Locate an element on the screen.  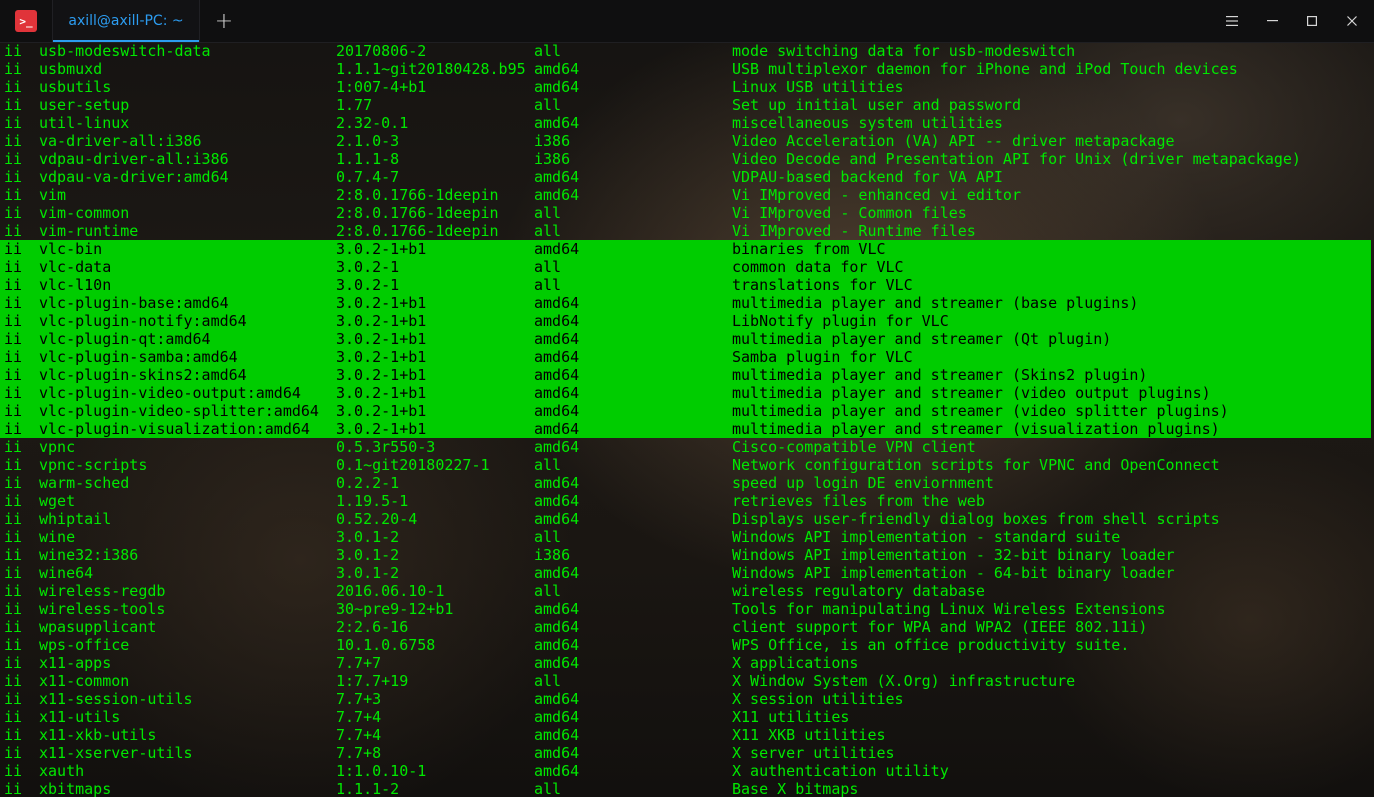
terminal-line: ii xbitmaps 1.1.1-2 all Base X bitmaps is located at coordinates (687, 788).